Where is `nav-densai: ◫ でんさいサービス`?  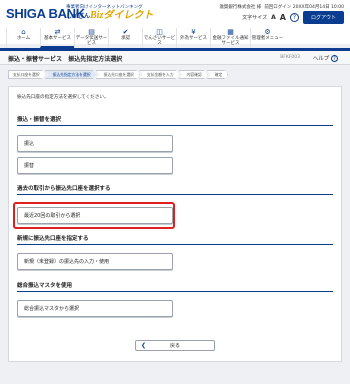 nav-densai: ◫ でんさいサービス is located at coordinates (159, 38).